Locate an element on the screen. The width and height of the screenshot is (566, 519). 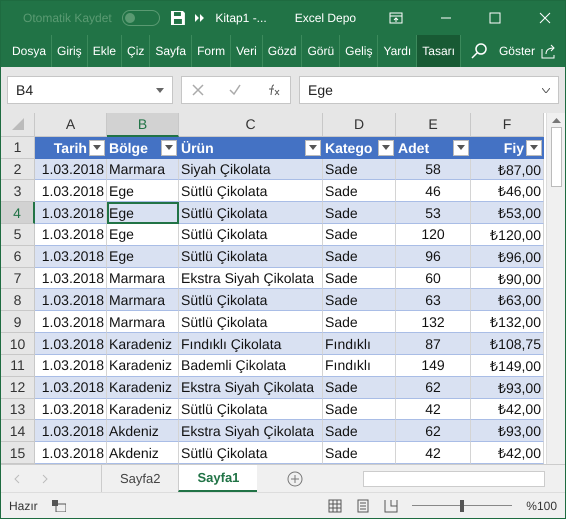
table-cell: ₺53,00 is located at coordinates (507, 213).